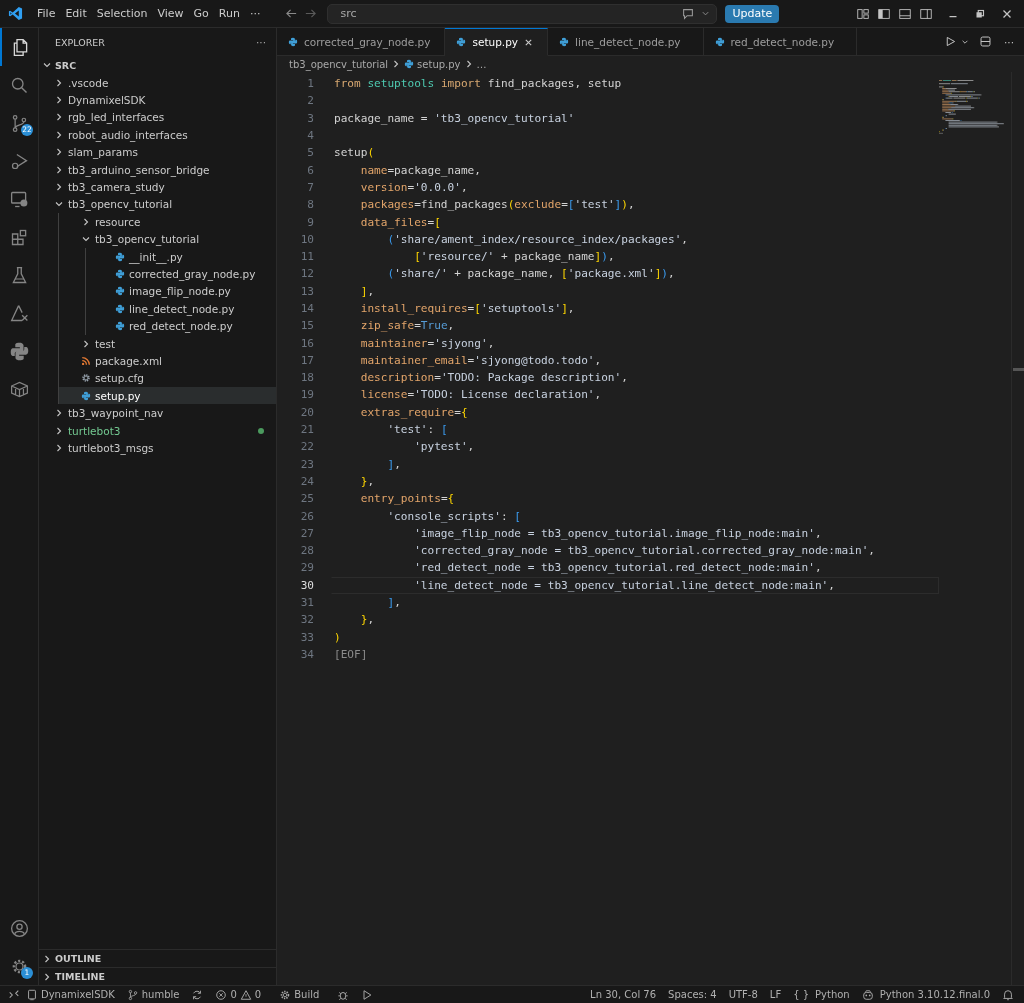  What do you see at coordinates (86, 360) in the screenshot?
I see `rss-icon` at bounding box center [86, 360].